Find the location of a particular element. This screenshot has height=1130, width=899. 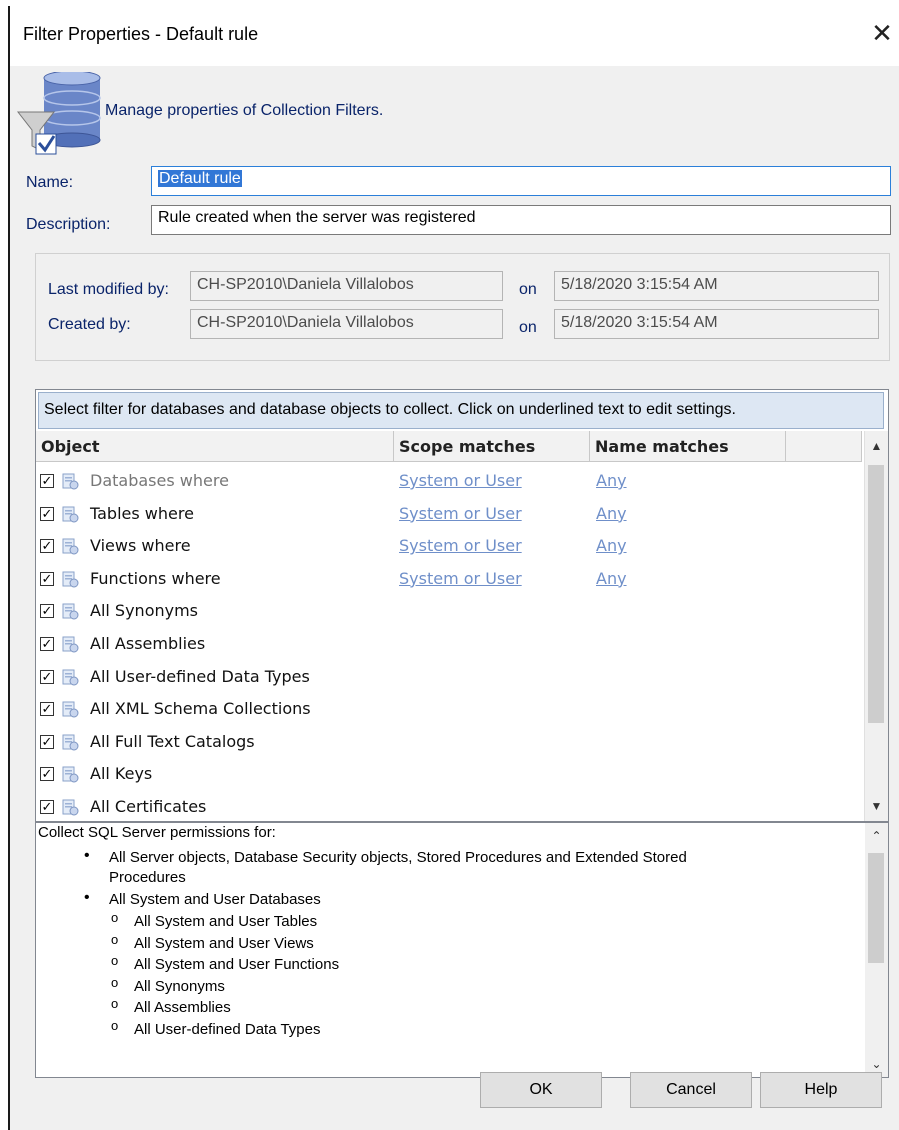

table-row: ✓ All Keys is located at coordinates (449, 775).